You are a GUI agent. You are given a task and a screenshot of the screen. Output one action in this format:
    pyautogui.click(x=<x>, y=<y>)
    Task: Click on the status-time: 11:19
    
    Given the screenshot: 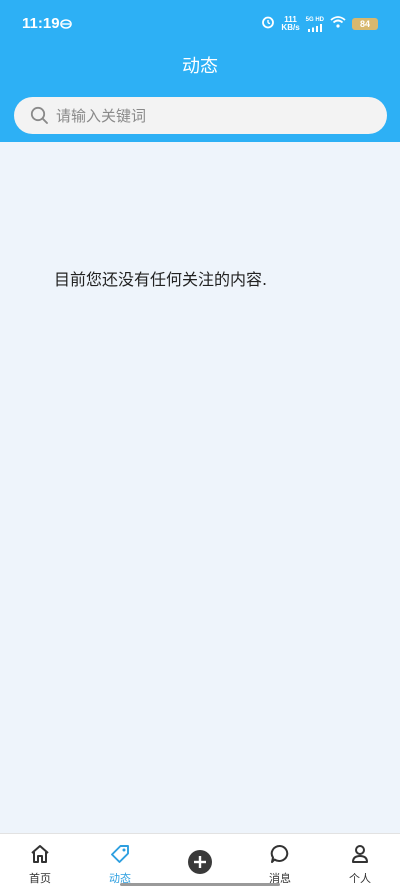 What is the action you would take?
    pyautogui.click(x=41, y=23)
    